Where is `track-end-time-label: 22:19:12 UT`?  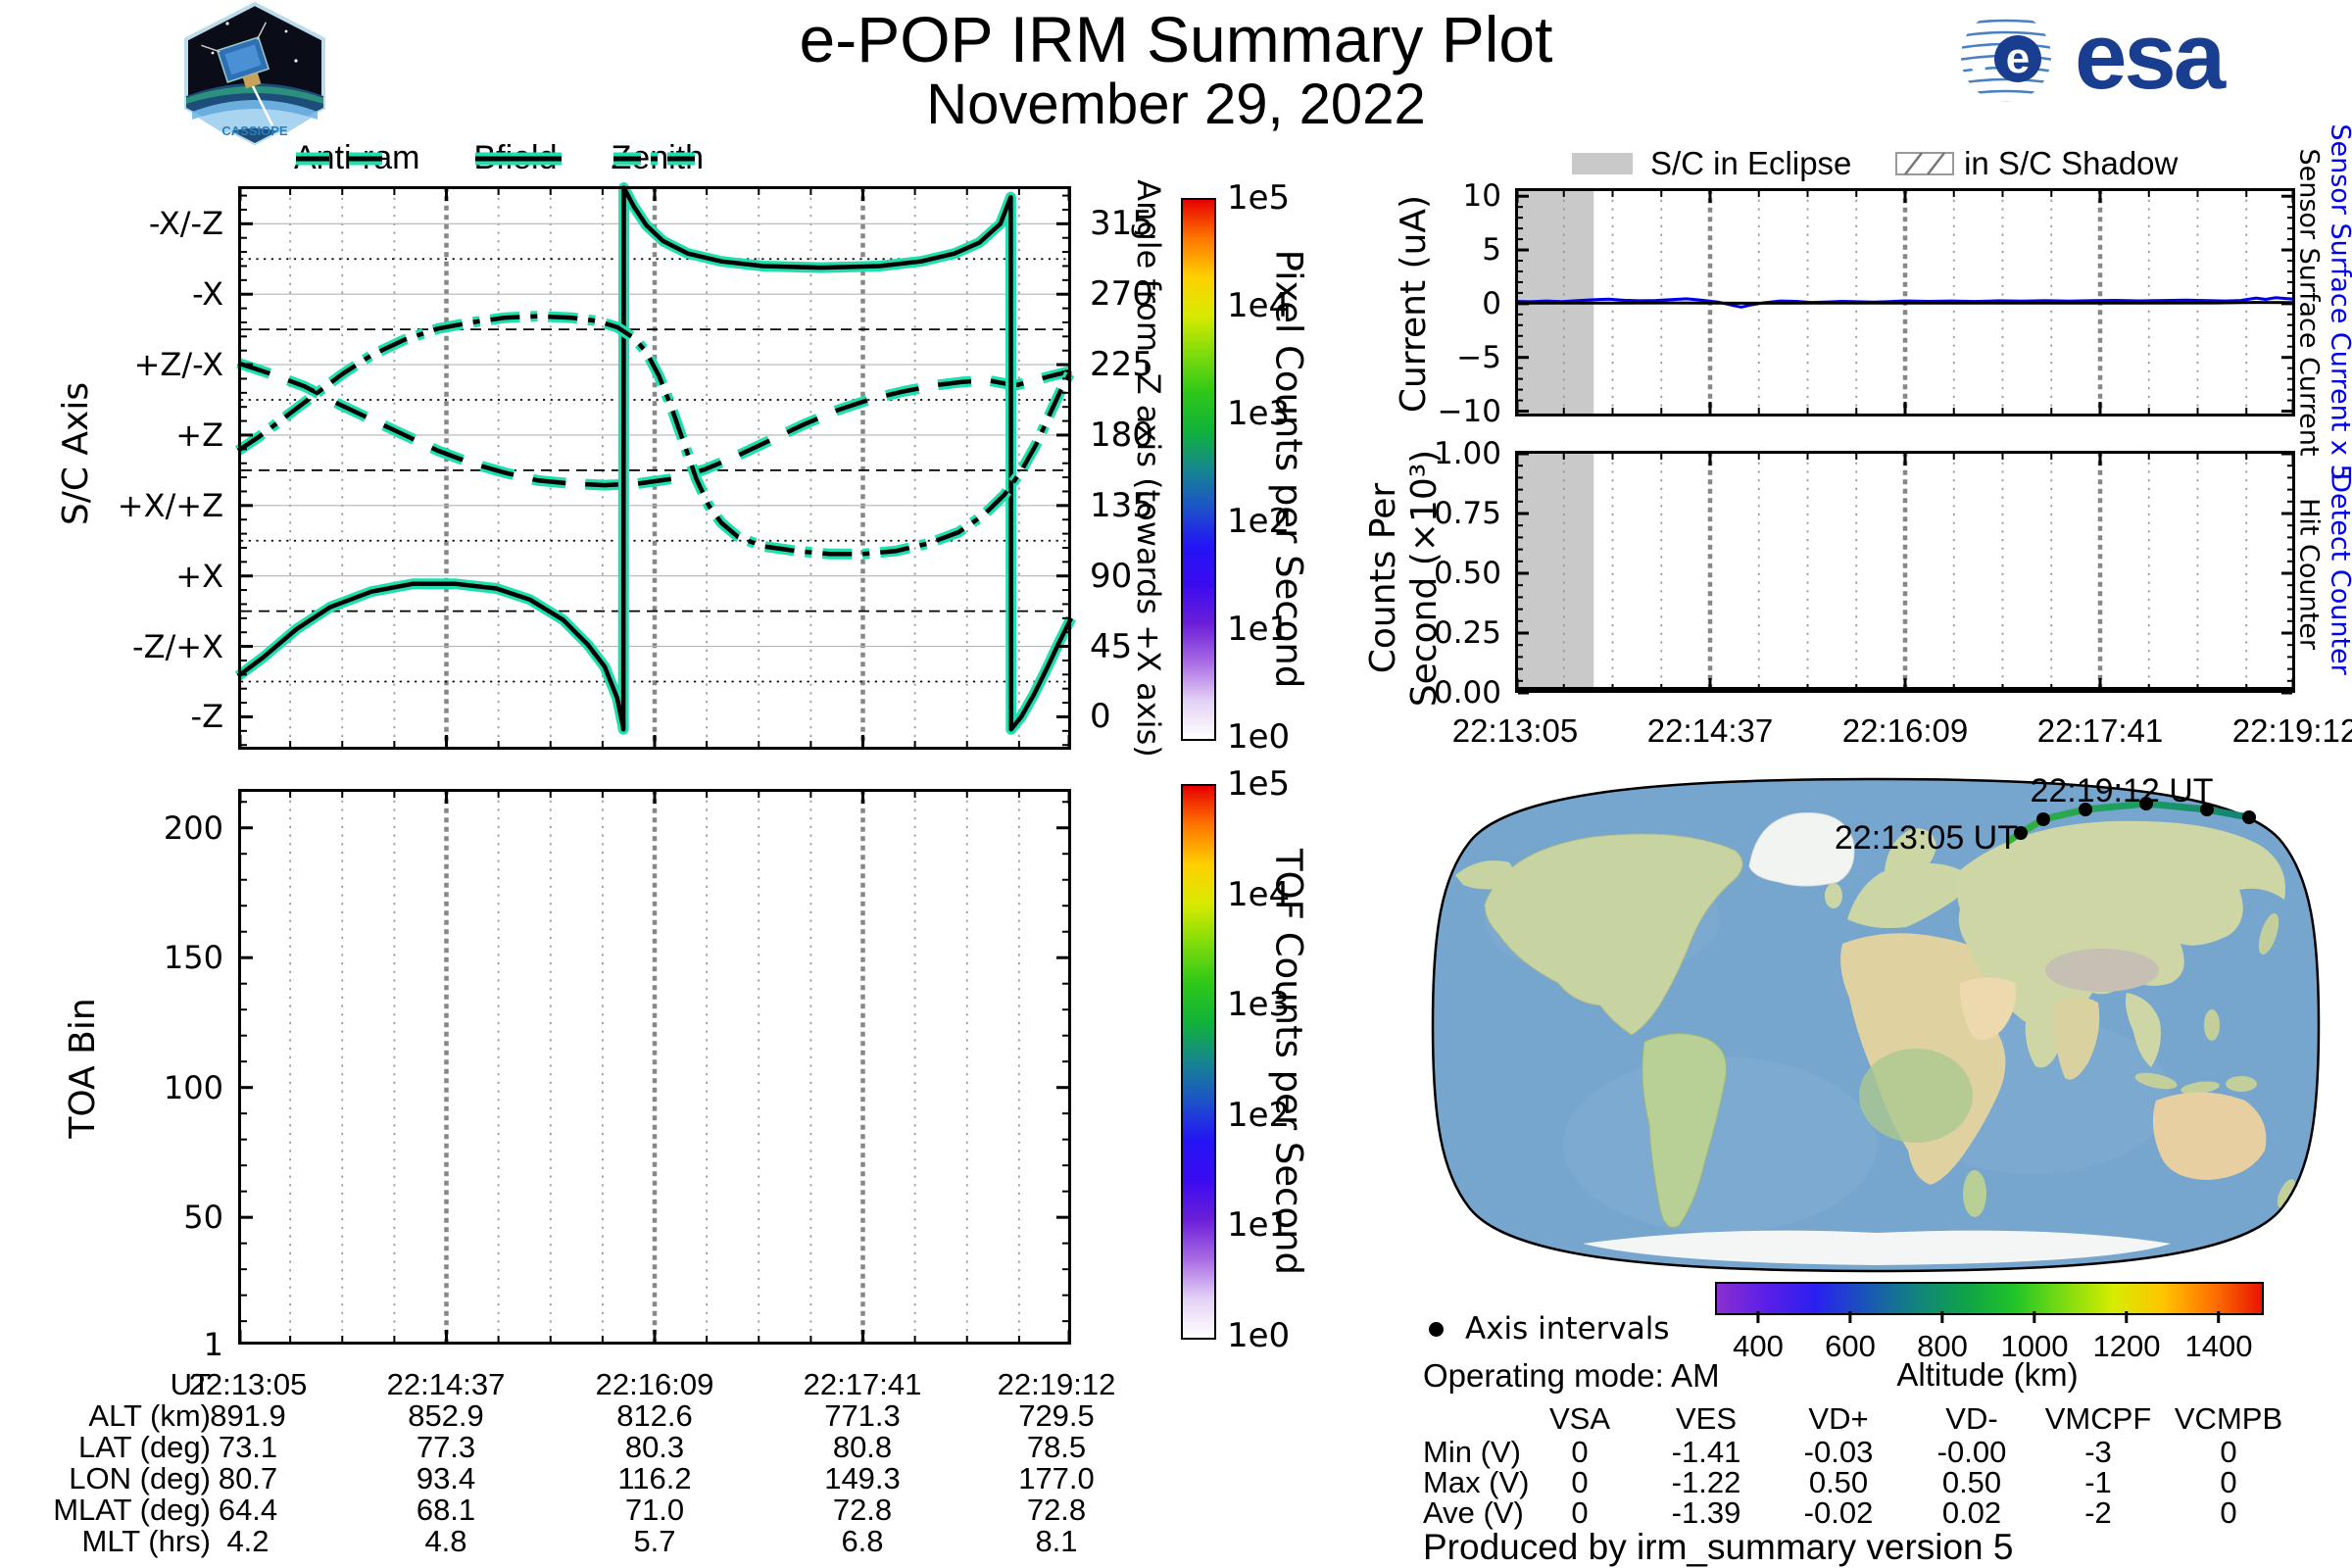
track-end-time-label: 22:19:12 UT is located at coordinates (2121, 790).